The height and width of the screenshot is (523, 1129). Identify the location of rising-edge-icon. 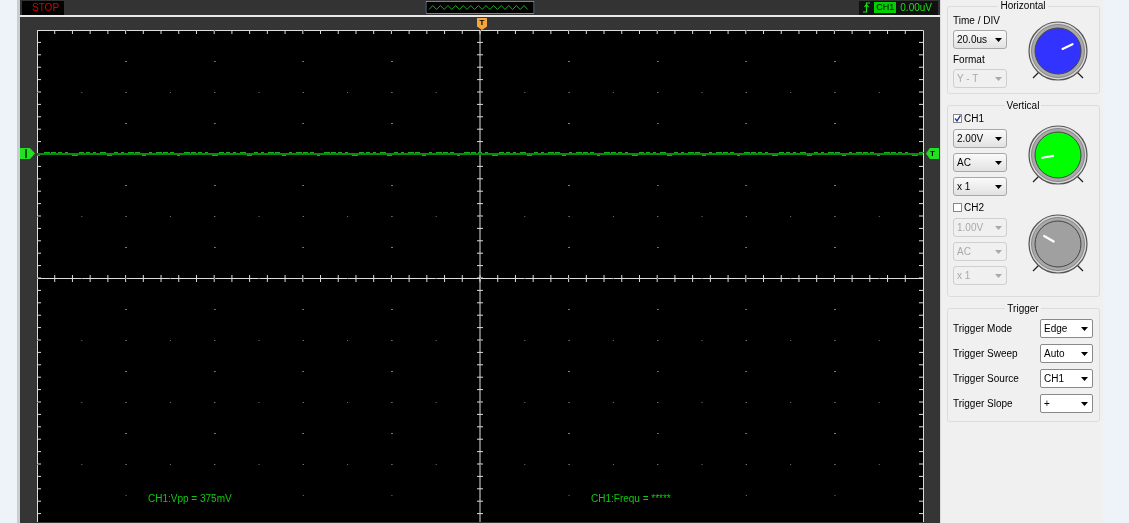
(867, 7).